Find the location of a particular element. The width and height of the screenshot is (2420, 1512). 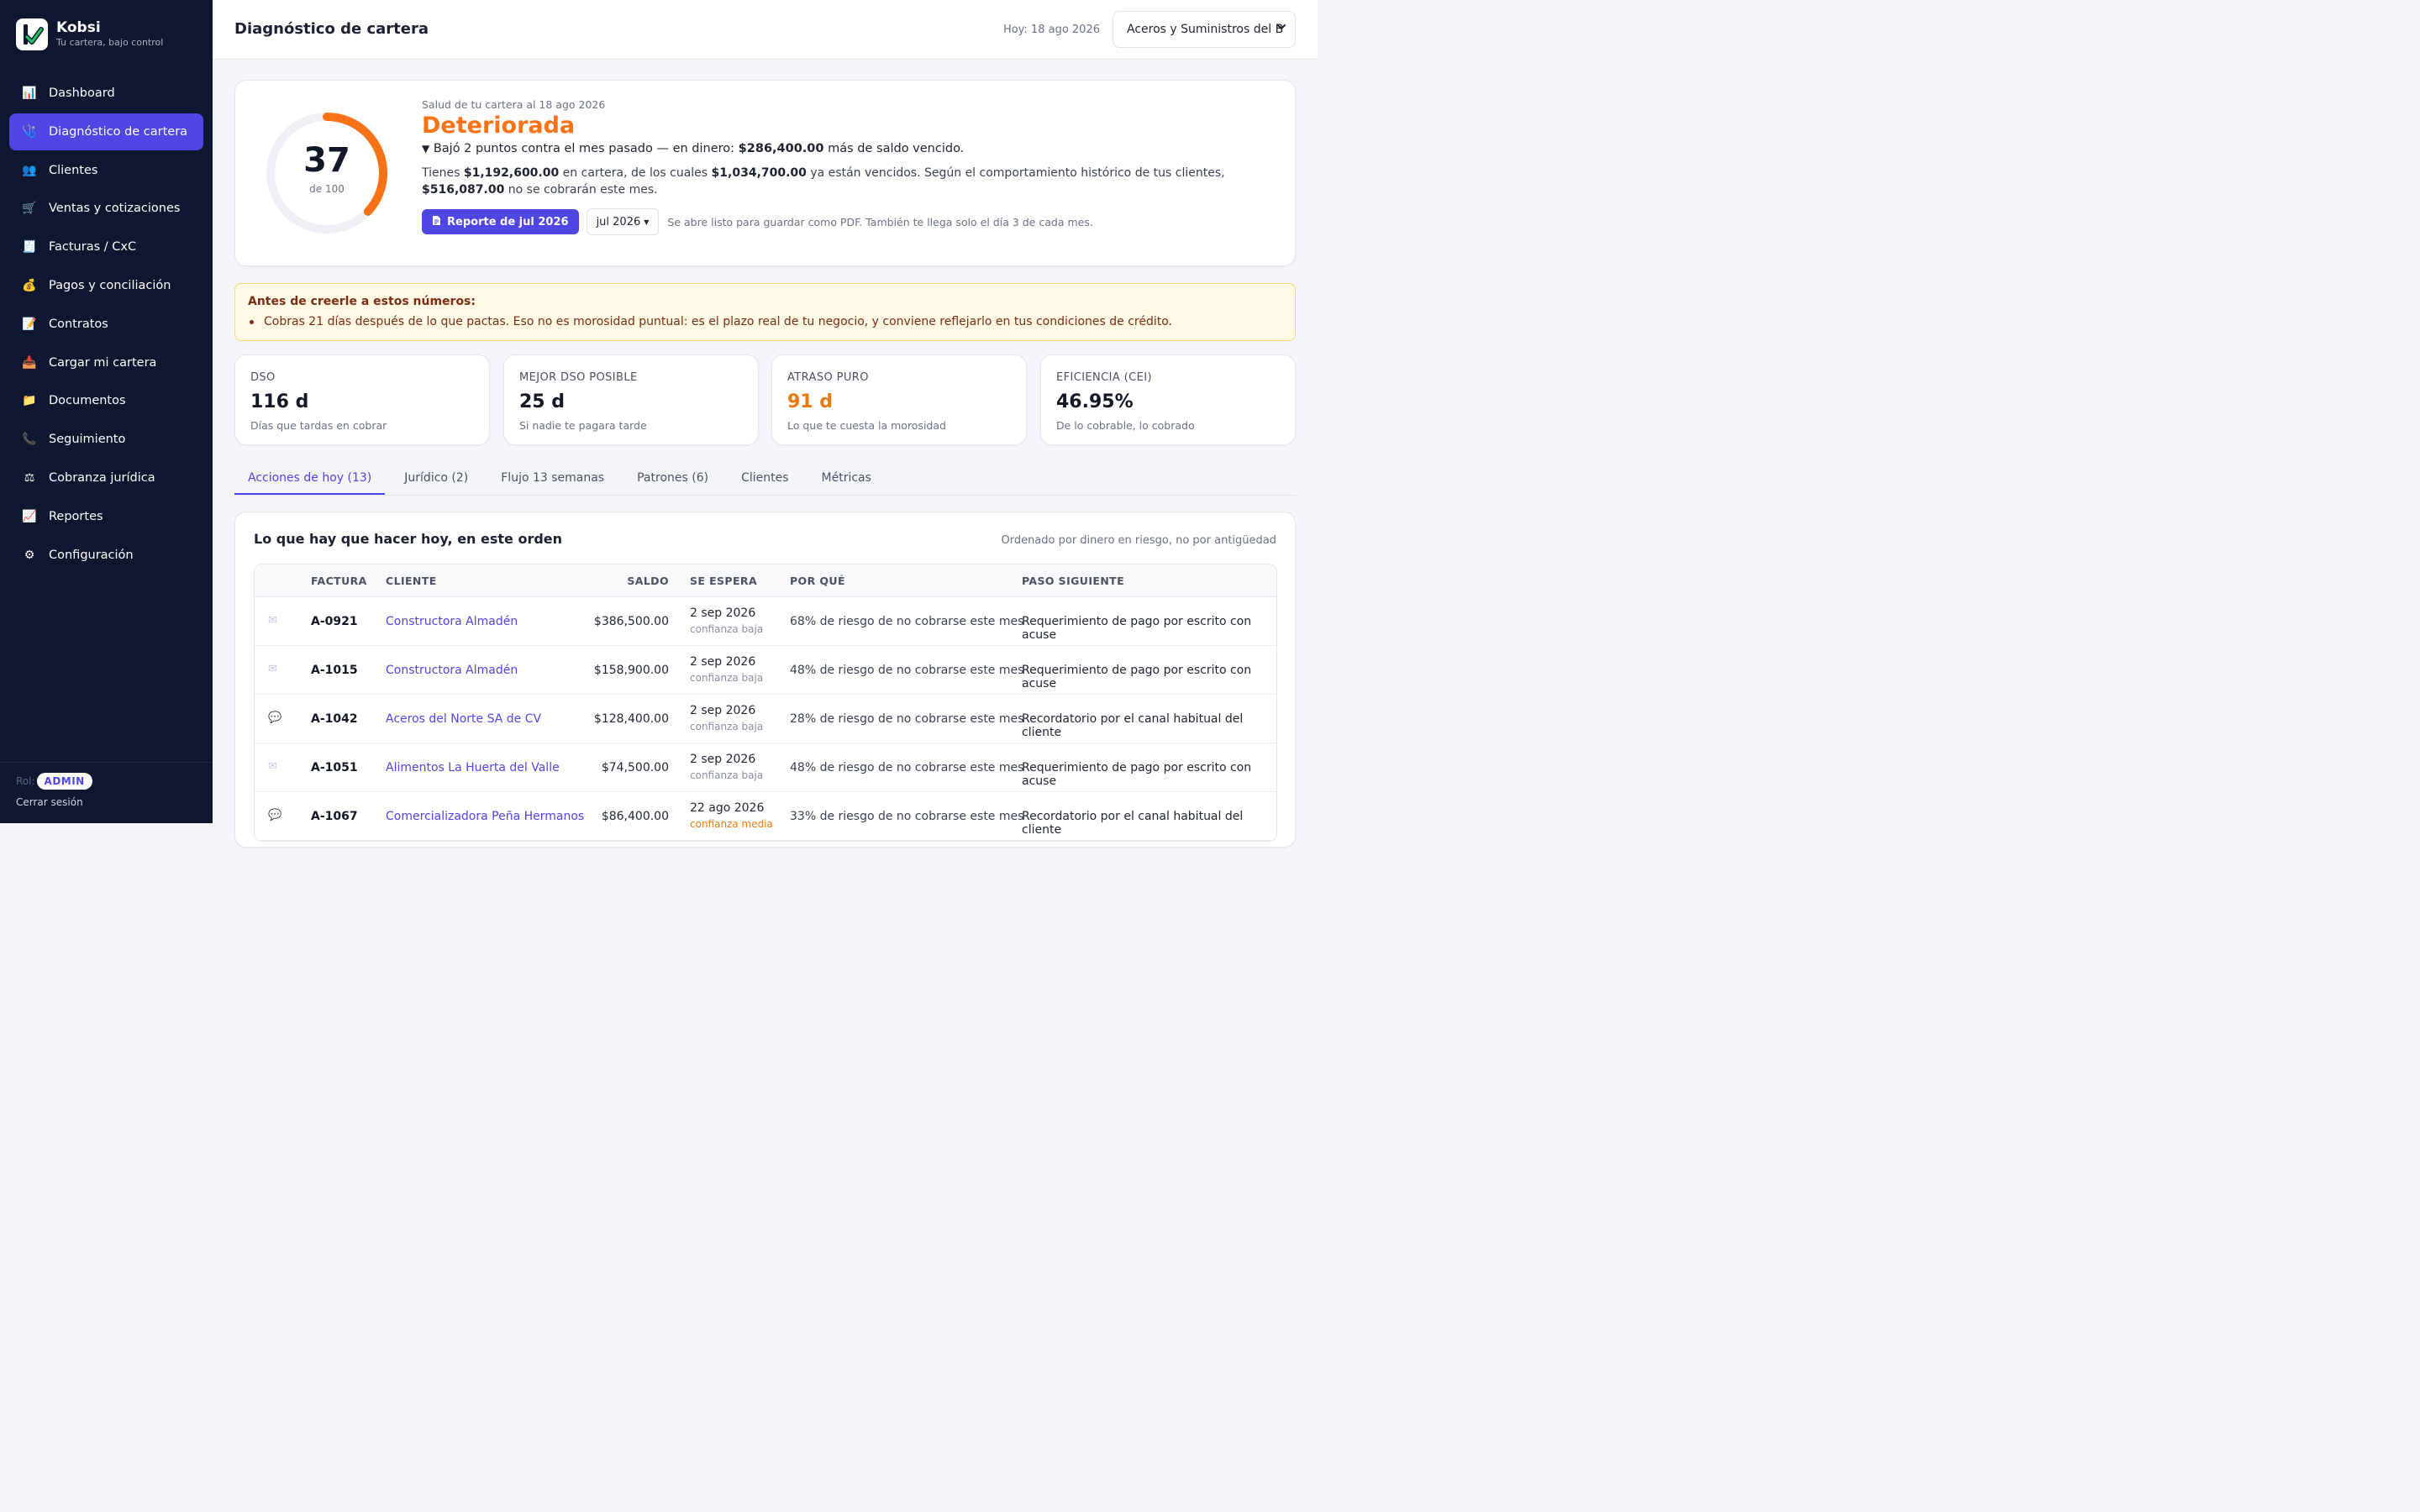

client-link: Alimentos La Huerta del Valle is located at coordinates (473, 767).